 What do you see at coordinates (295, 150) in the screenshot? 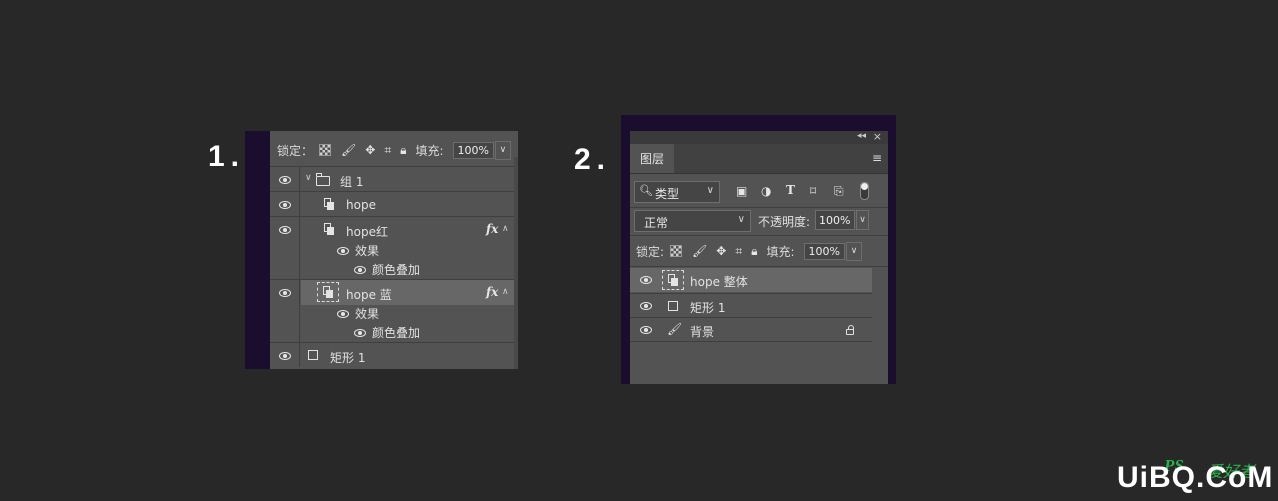
I see `lock-label: 锁定：` at bounding box center [295, 150].